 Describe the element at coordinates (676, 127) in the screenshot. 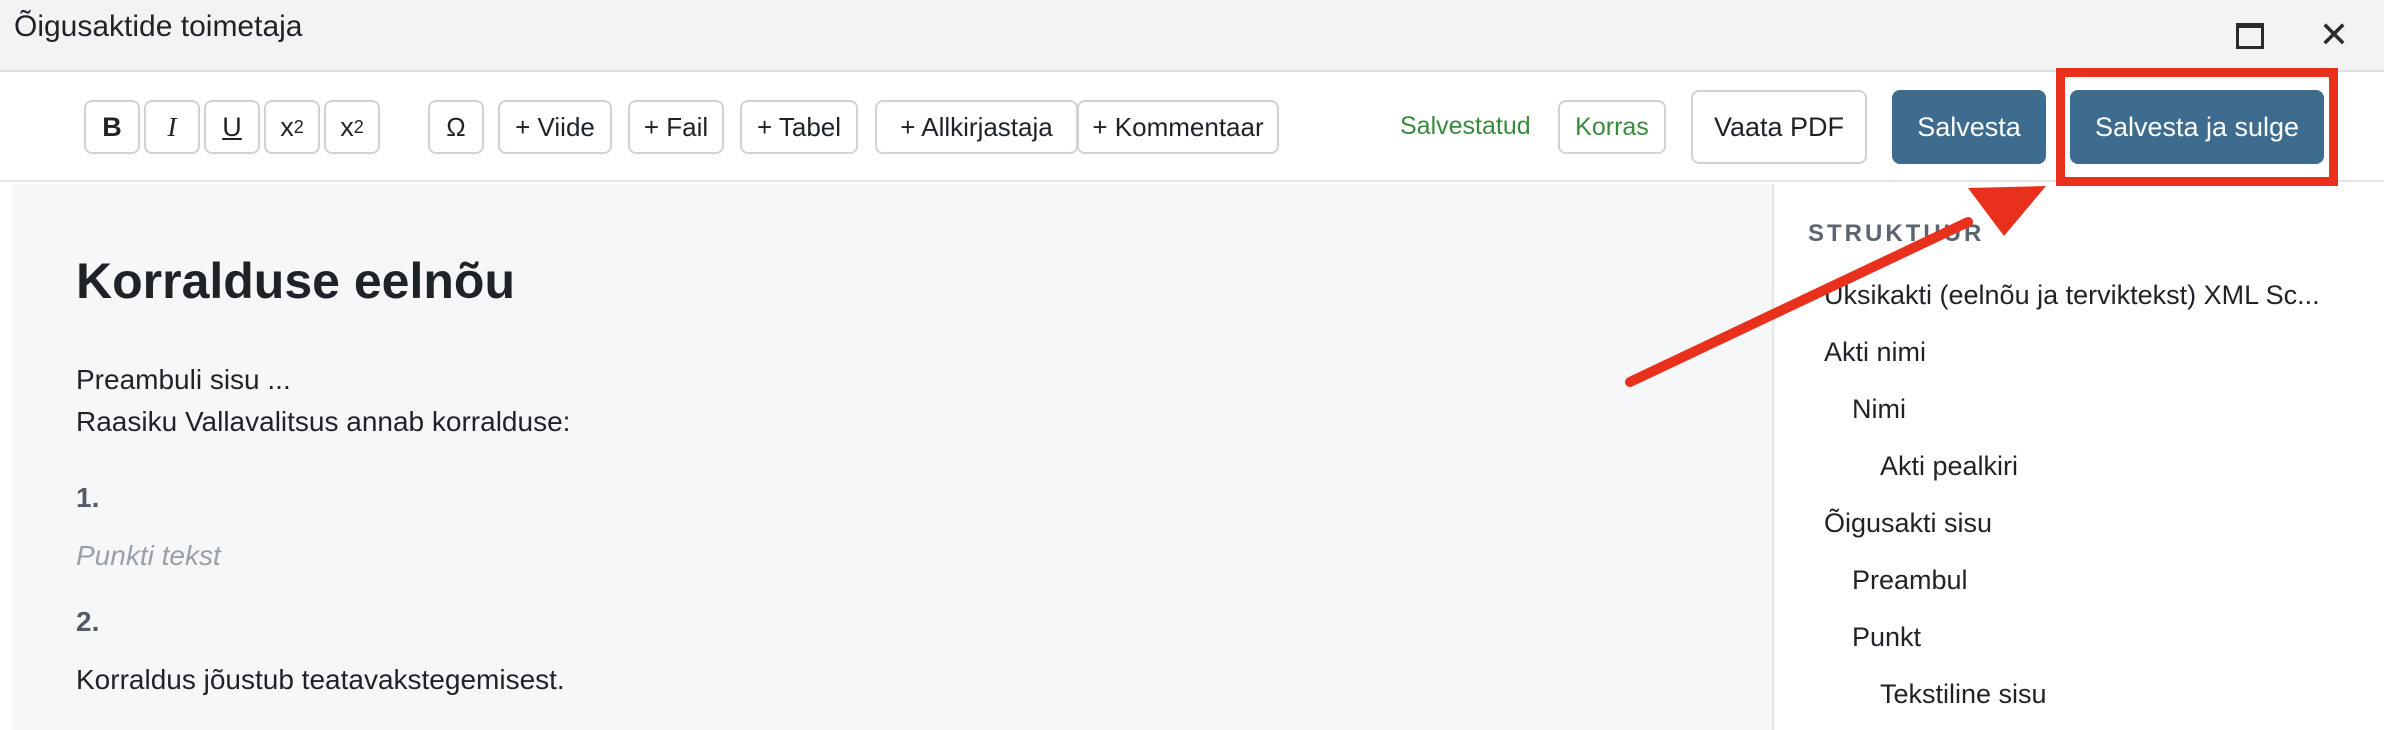

I see `add-file-button: + Fail` at that location.